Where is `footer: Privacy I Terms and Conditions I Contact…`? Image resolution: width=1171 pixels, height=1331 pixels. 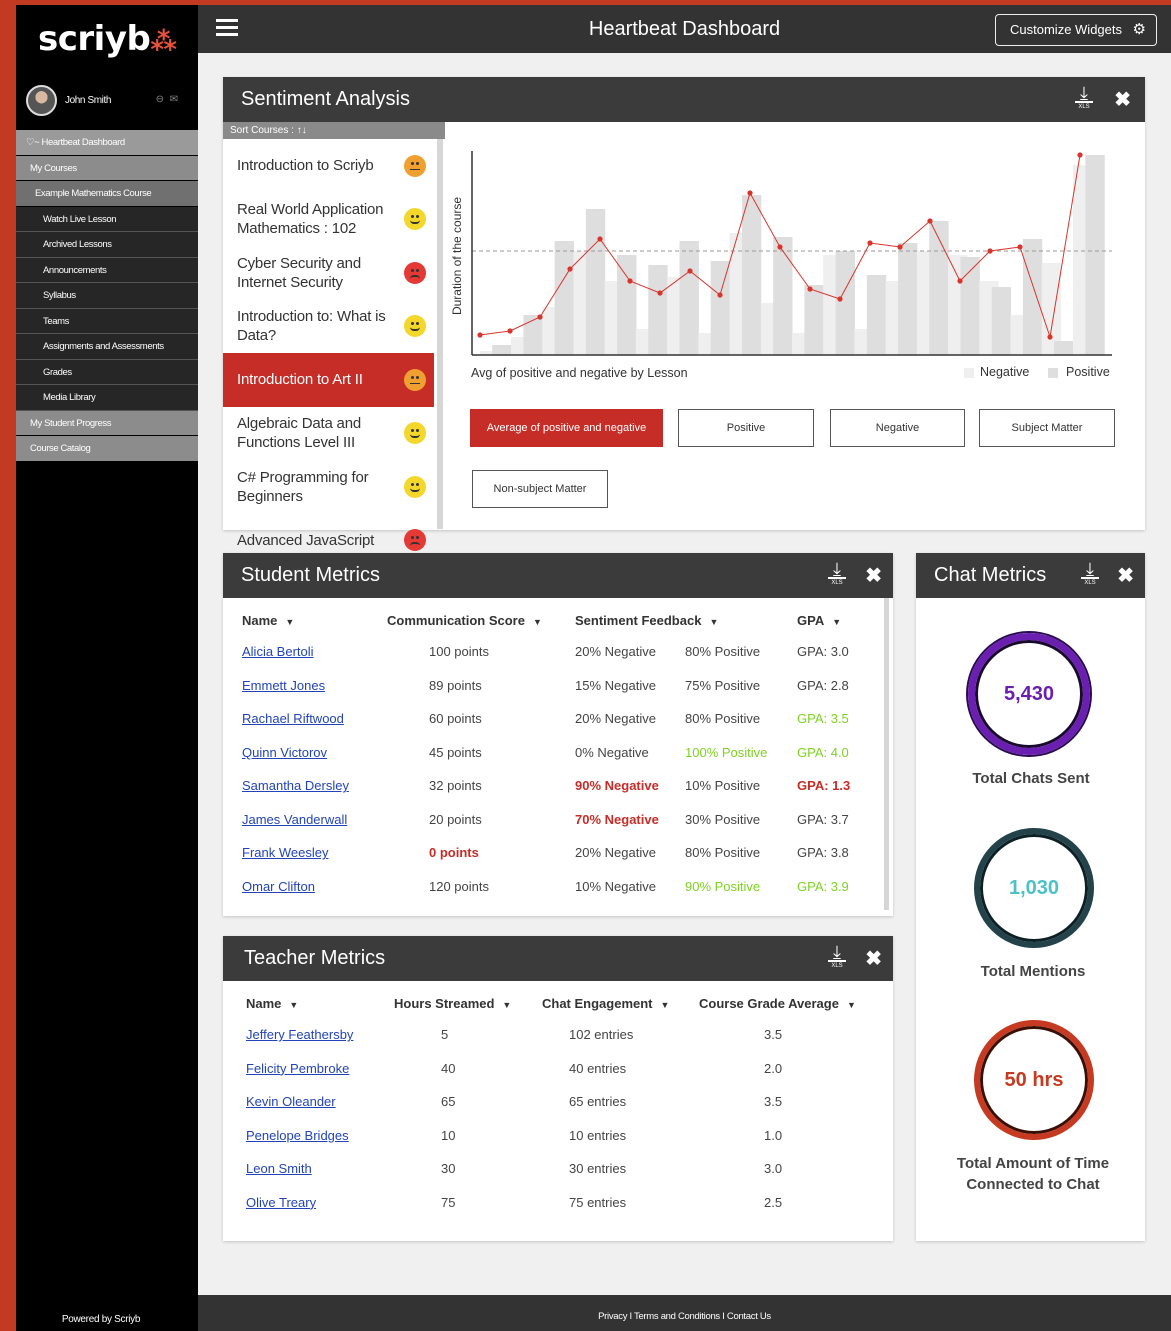
footer: Privacy I Terms and Conditions I Contact… is located at coordinates (684, 1313).